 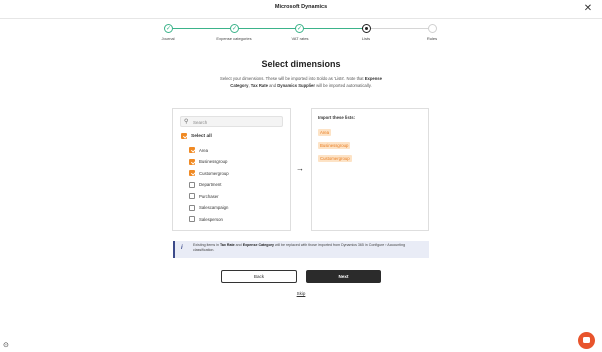 I want to click on info-expense-category: Expense Category, so click(x=258, y=245).